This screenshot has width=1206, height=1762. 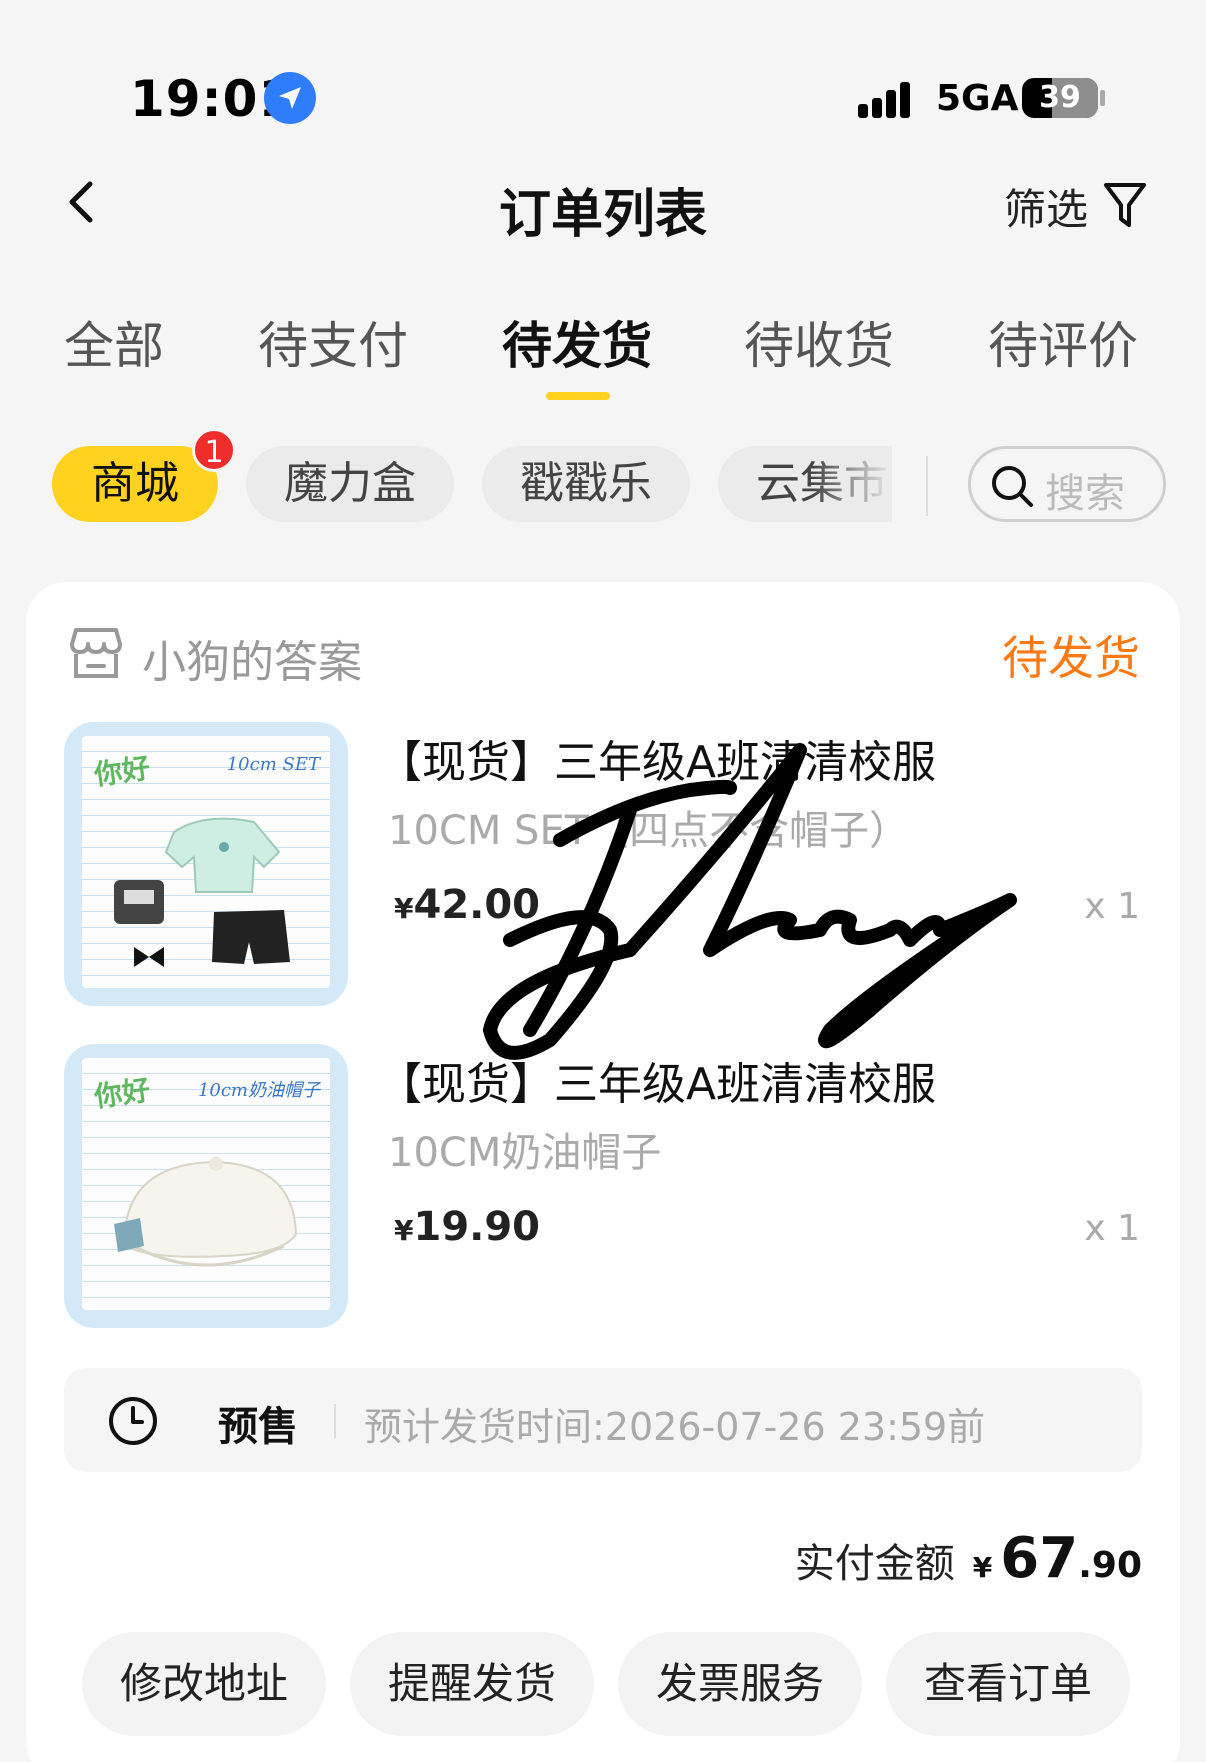 What do you see at coordinates (607, 1684) in the screenshot?
I see `order-actions: 修改地址 提醒发货 发票服务 查看订单` at bounding box center [607, 1684].